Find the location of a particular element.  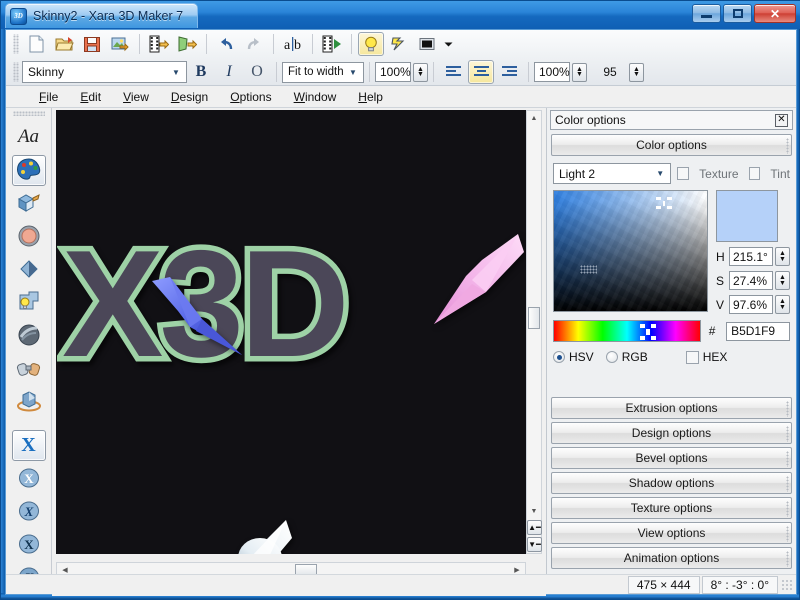

line-scale-stepper: ▲ ▼ is located at coordinates (579, 72).